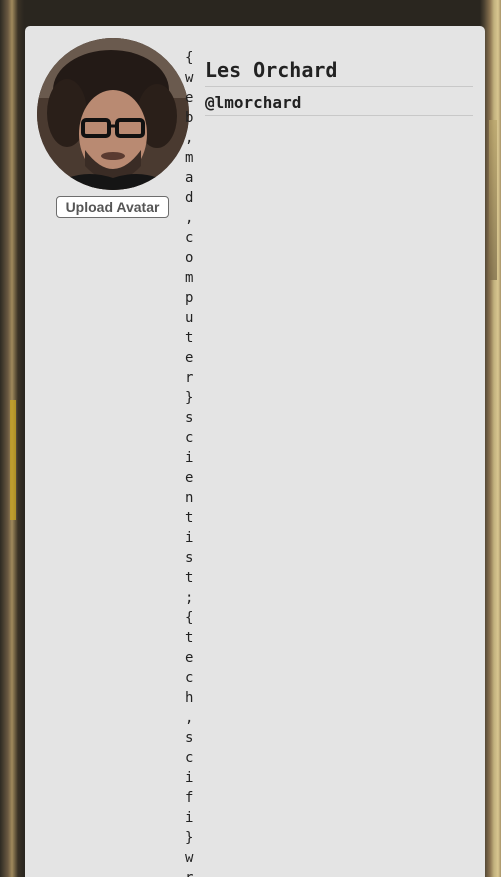  I want to click on avatar-photo-icon, so click(113, 114).